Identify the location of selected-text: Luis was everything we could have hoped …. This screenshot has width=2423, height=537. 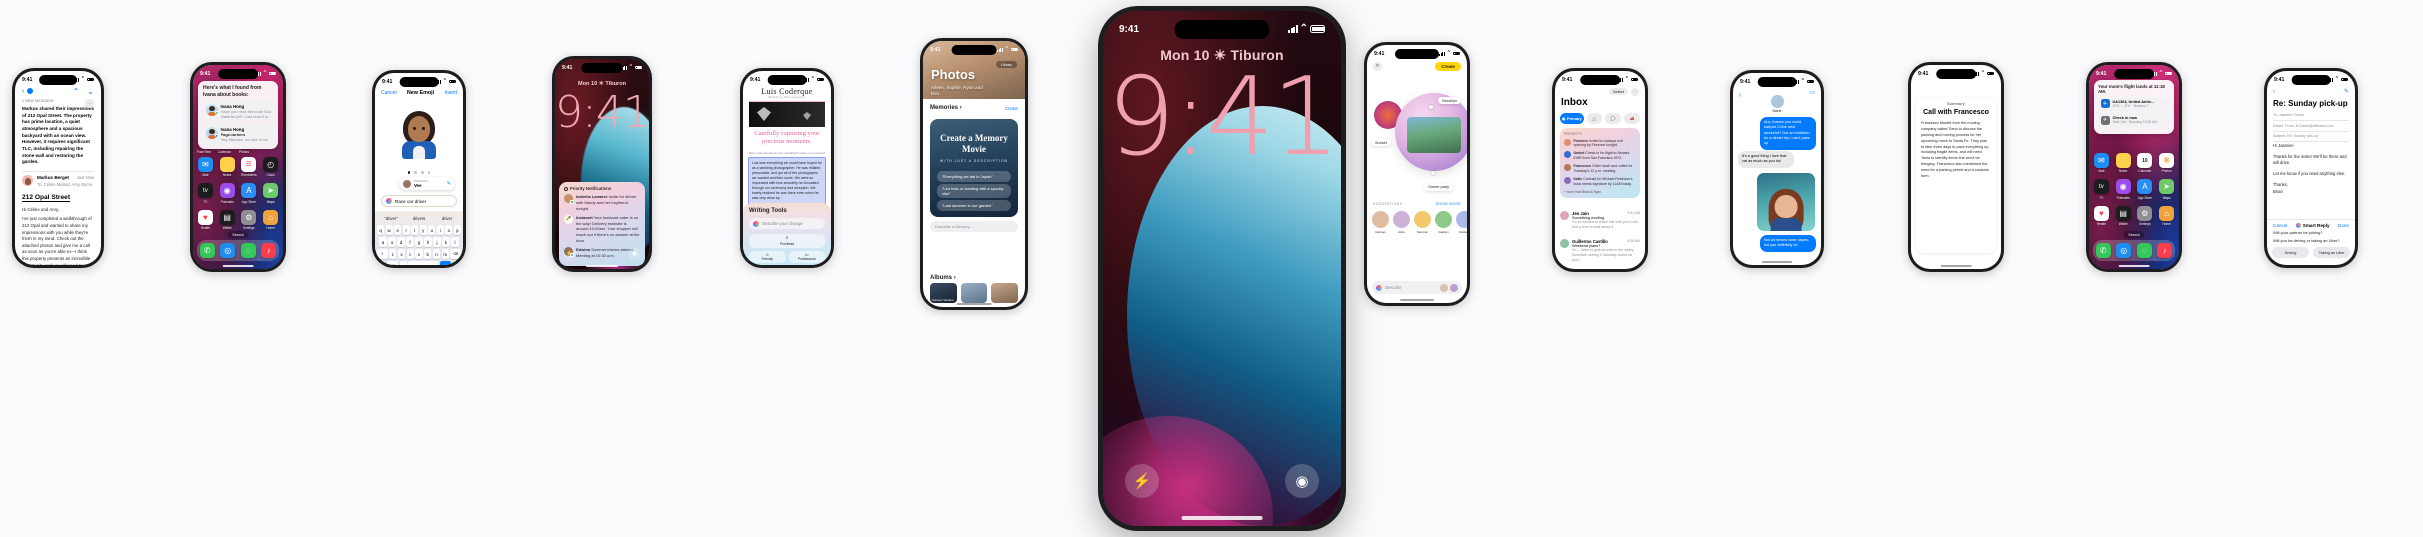
(787, 181).